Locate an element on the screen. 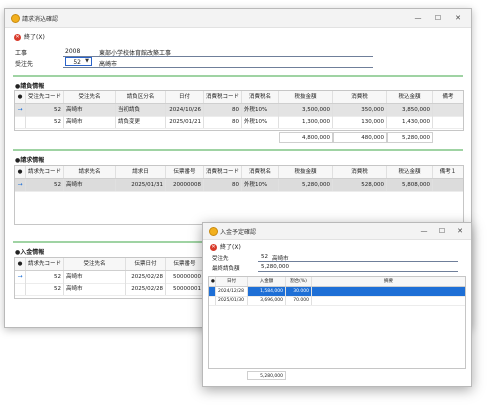 This screenshot has height=405, width=500. col-summary: 摘要 is located at coordinates (388, 281).